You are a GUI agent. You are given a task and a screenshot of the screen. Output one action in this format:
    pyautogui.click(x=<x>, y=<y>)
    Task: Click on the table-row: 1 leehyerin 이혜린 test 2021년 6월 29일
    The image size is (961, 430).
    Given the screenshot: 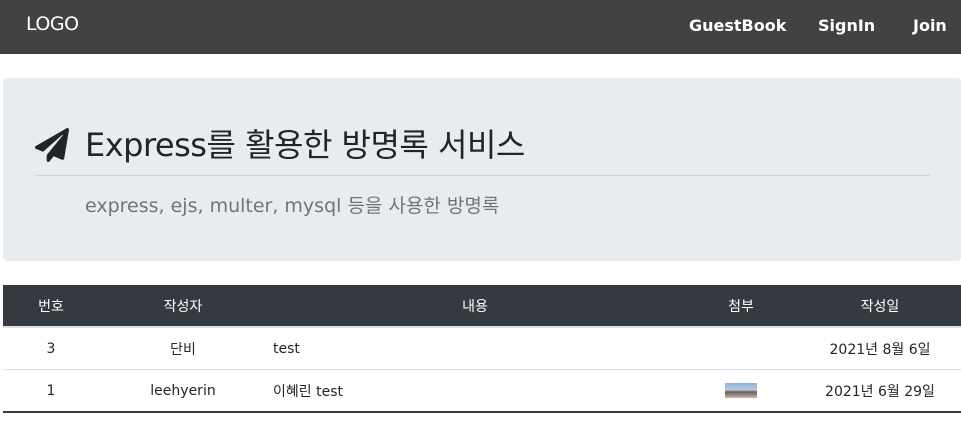 What is the action you would take?
    pyautogui.click(x=482, y=391)
    